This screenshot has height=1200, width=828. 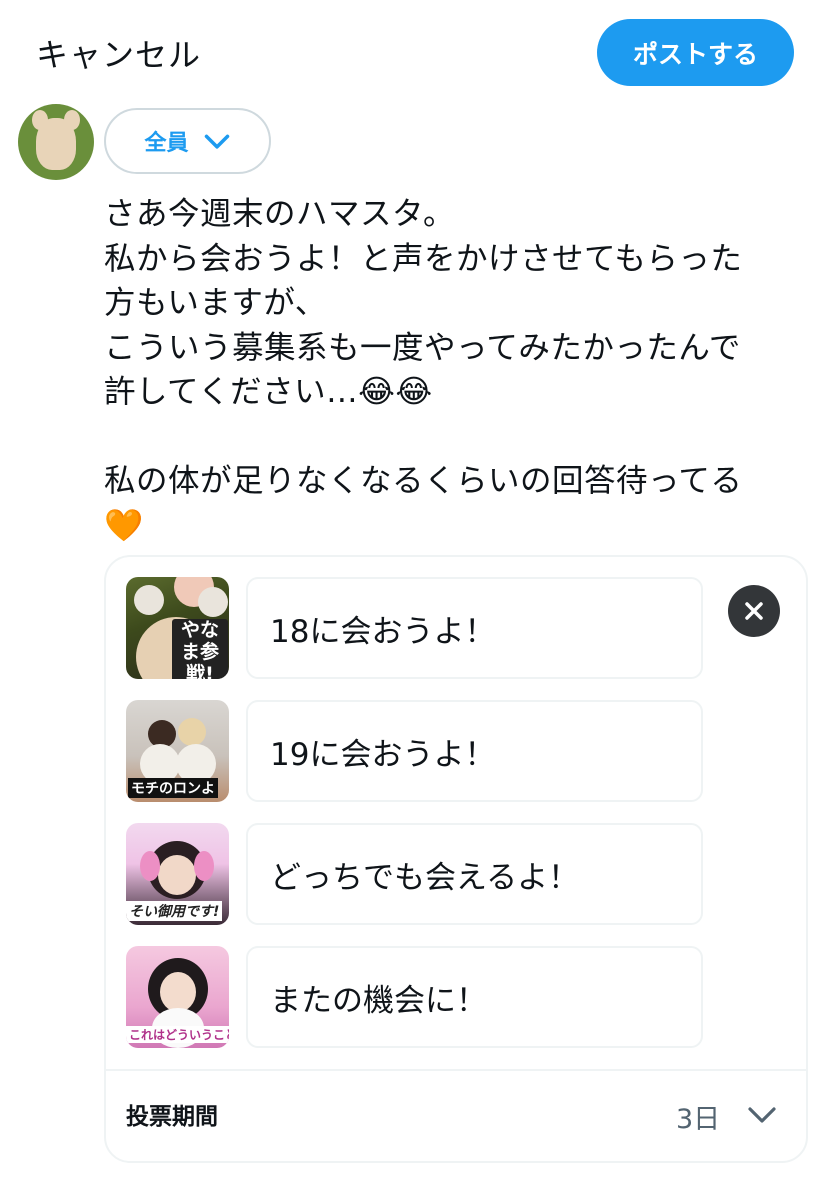 I want to click on thumb-caption: やなま参戦!, so click(x=200, y=649).